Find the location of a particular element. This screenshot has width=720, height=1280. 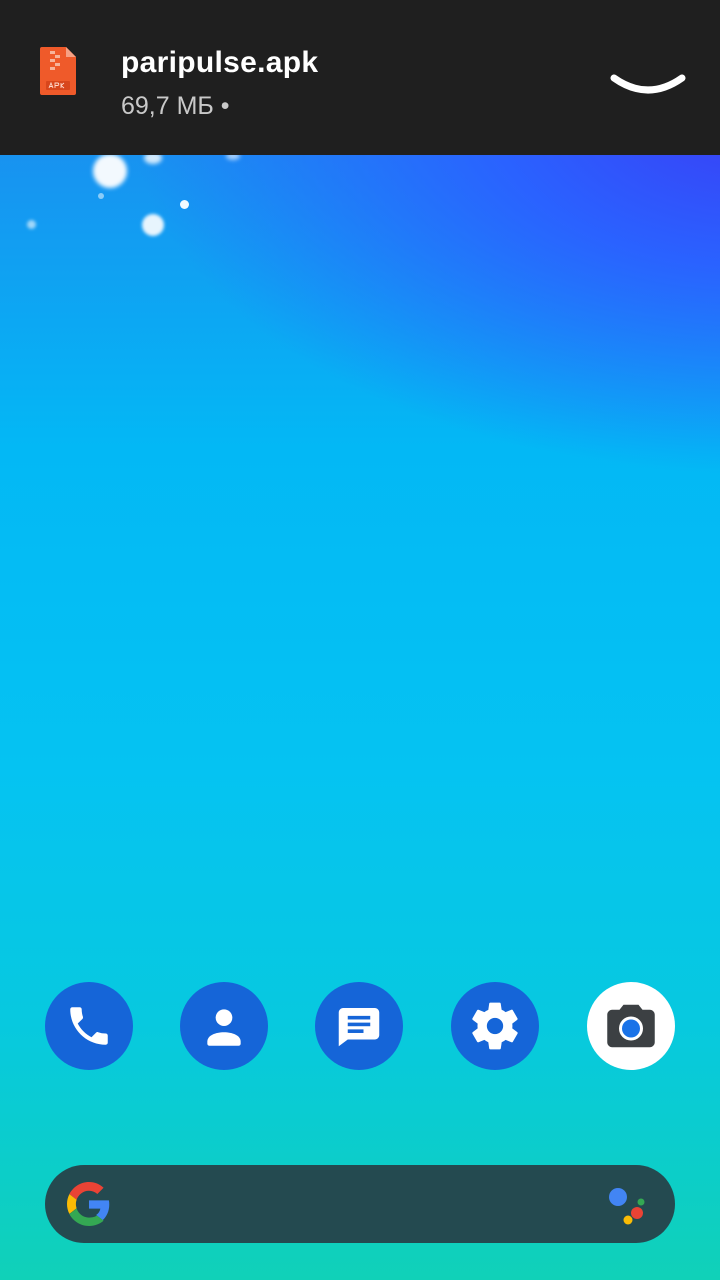

chevron-down-icon is located at coordinates (648, 84).